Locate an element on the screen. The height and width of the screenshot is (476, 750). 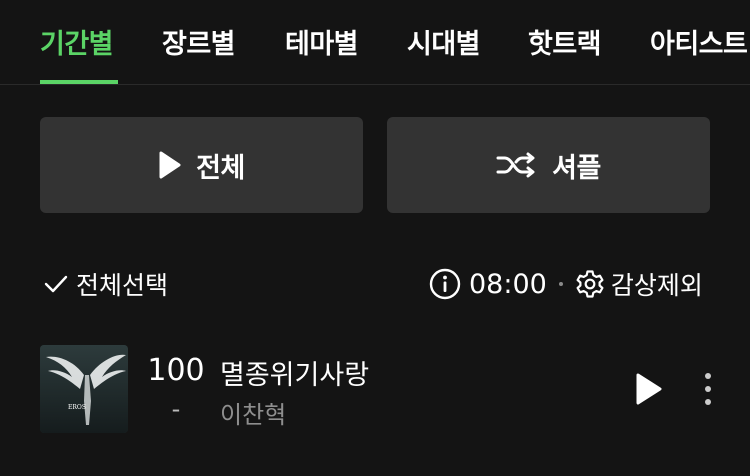
tab-hot-track: 핫트랙 is located at coordinates (565, 41).